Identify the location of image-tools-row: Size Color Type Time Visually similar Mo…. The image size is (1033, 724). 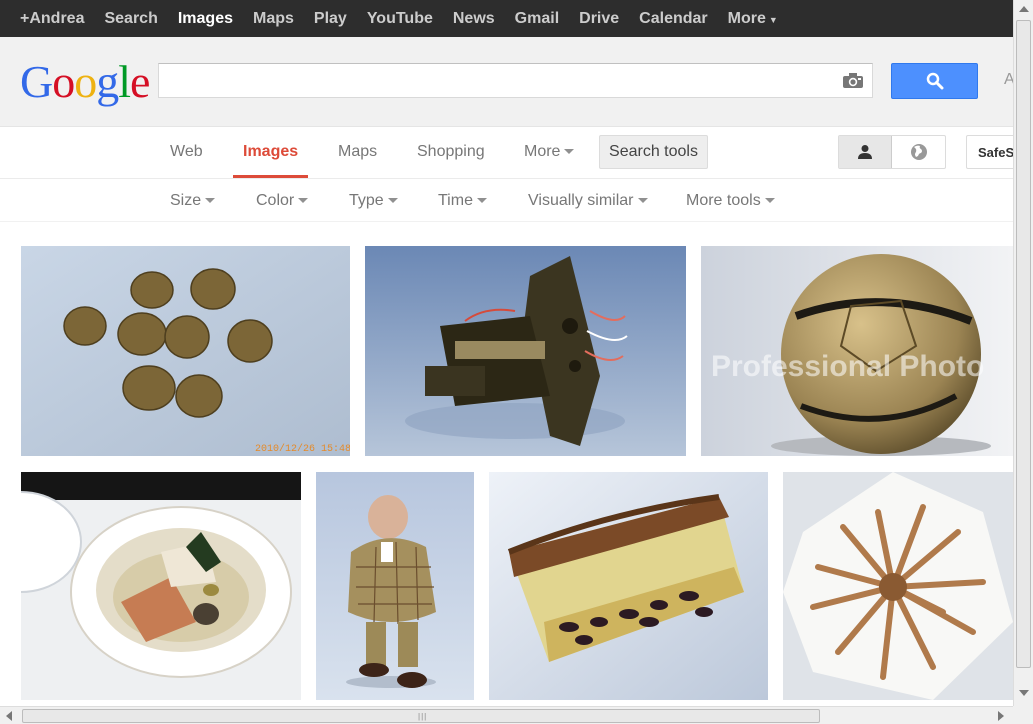
(506, 200).